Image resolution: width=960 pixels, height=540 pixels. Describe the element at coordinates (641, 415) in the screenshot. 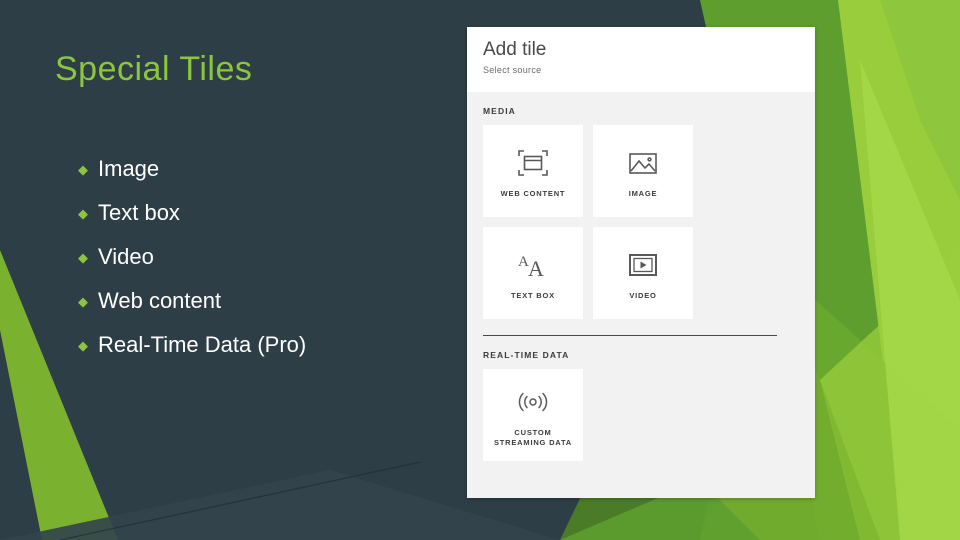

I see `tile-grid-realtime: CUSTOM STREAMING DATA` at that location.